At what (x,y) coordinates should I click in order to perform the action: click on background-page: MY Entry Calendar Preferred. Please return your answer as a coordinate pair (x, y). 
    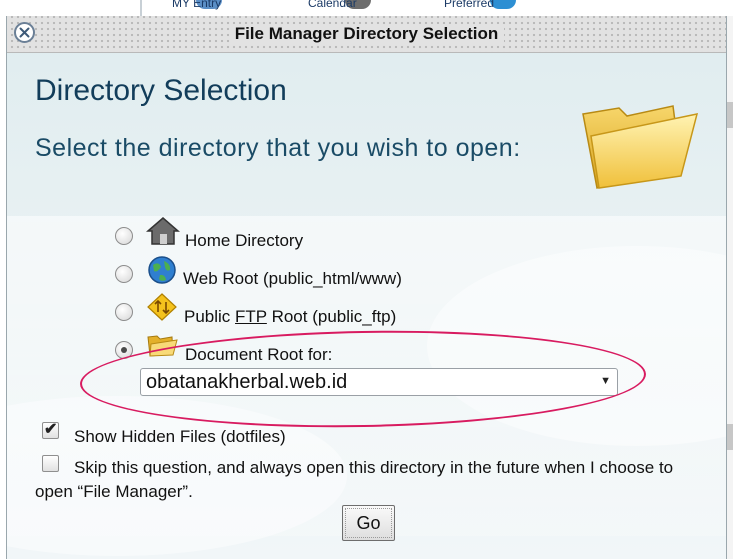
    Looking at the image, I should click on (366, 8).